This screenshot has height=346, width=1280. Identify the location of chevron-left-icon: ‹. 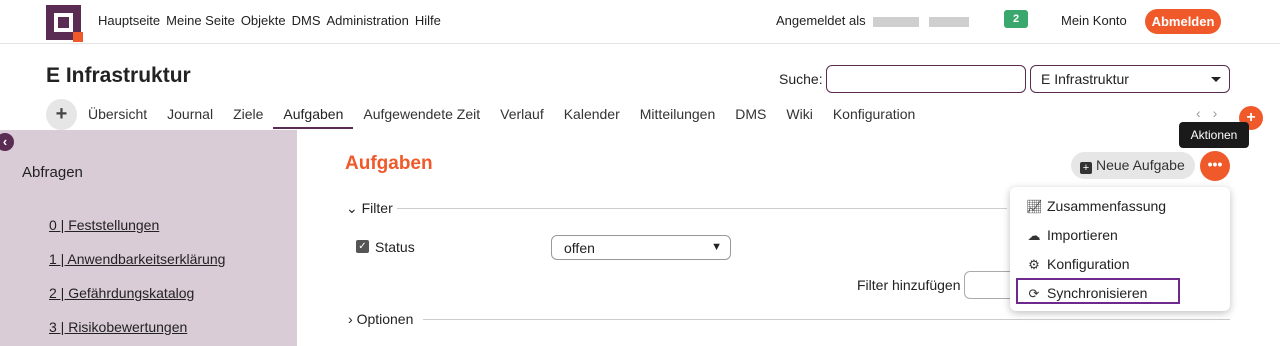
(1198, 113).